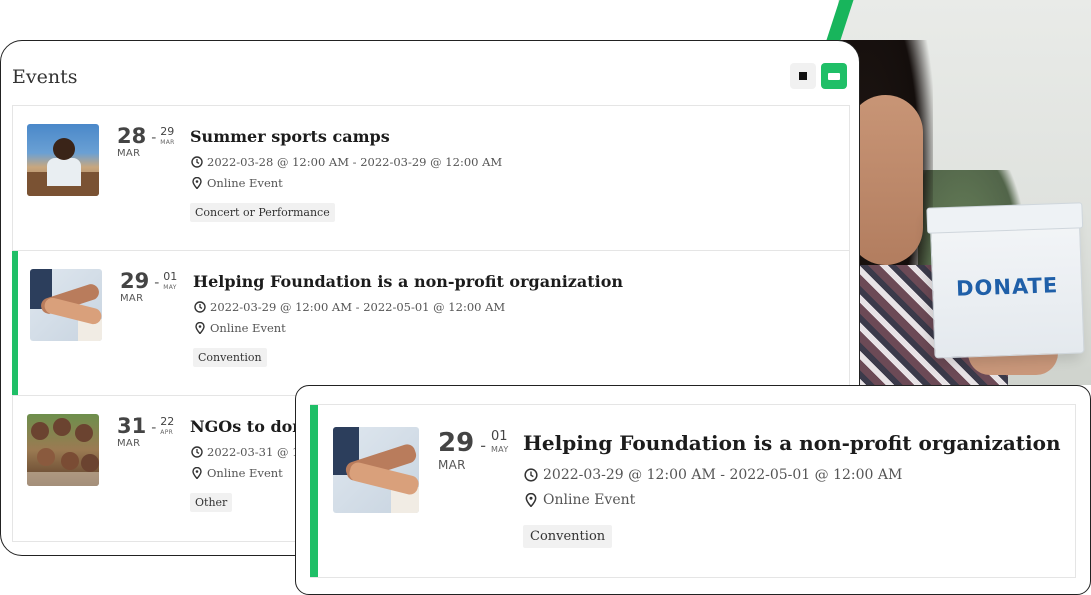  What do you see at coordinates (211, 502) in the screenshot?
I see `category-tag: Other` at bounding box center [211, 502].